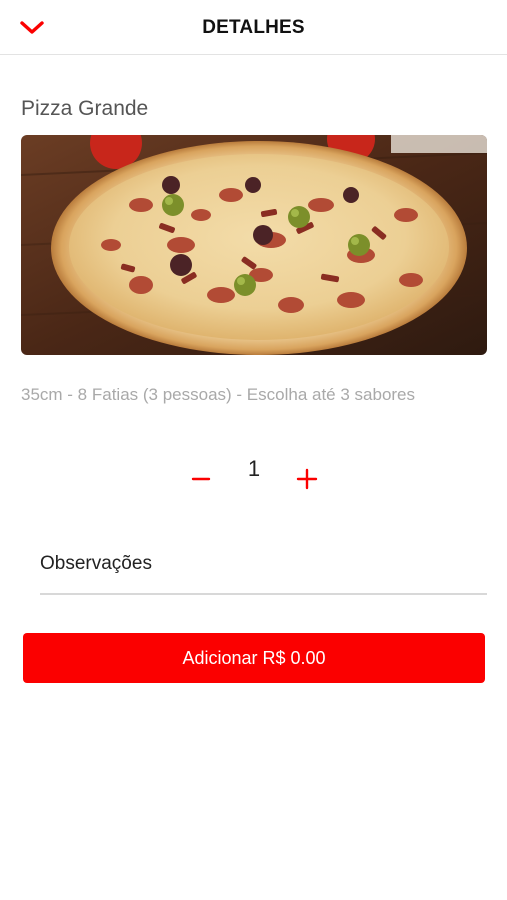  What do you see at coordinates (85, 108) in the screenshot?
I see `product-name: Pizza Grande` at bounding box center [85, 108].